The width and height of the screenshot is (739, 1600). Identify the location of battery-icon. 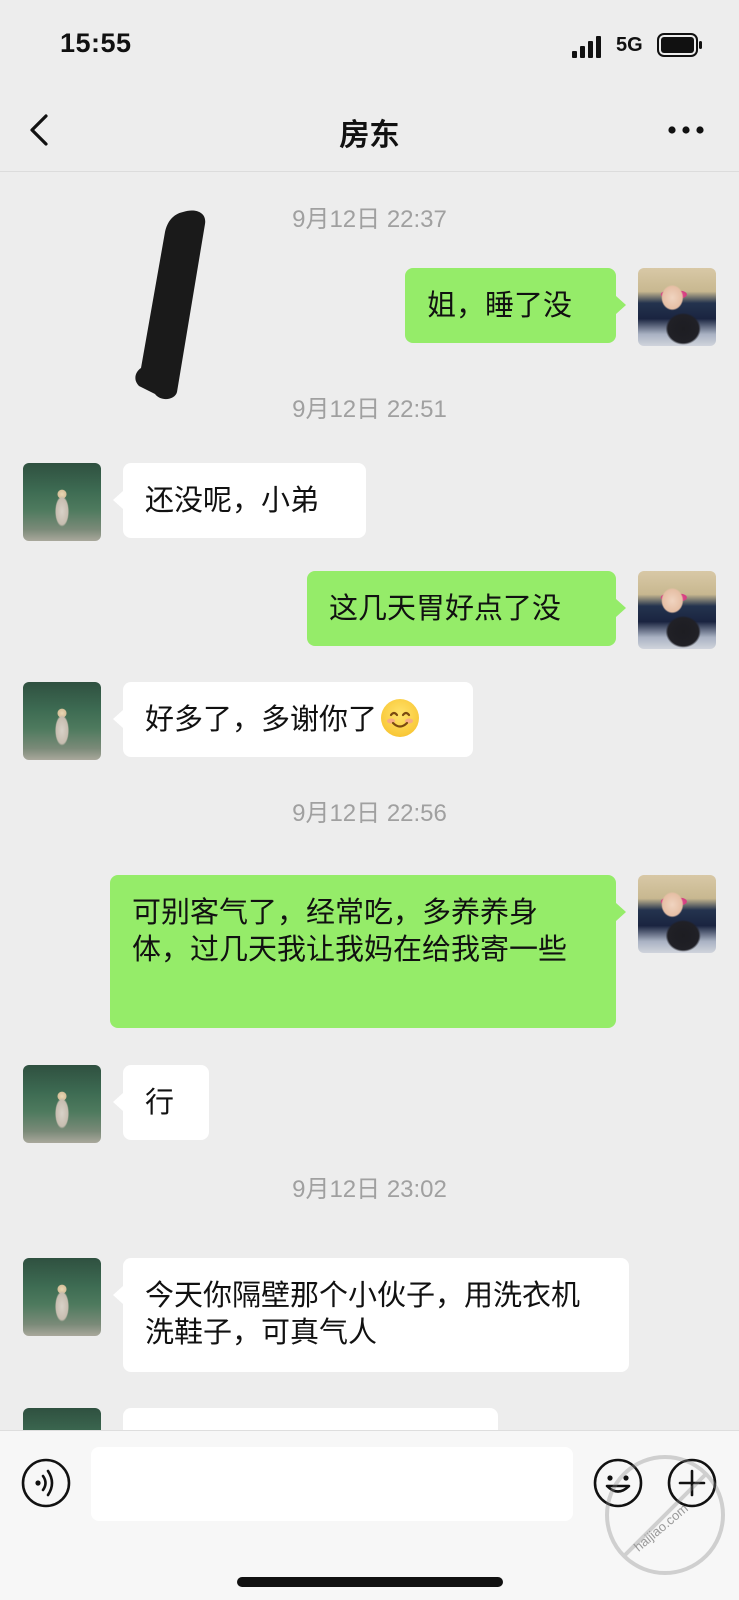
(679, 45).